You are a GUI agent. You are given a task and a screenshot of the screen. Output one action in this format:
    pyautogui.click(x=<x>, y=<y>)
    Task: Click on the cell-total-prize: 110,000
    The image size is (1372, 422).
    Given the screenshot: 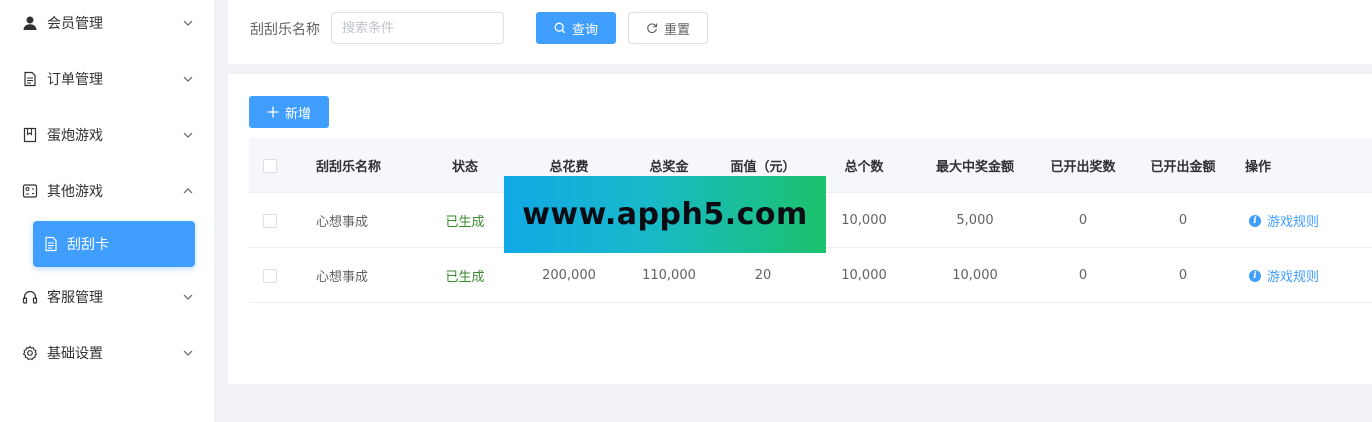 What is the action you would take?
    pyautogui.click(x=669, y=275)
    